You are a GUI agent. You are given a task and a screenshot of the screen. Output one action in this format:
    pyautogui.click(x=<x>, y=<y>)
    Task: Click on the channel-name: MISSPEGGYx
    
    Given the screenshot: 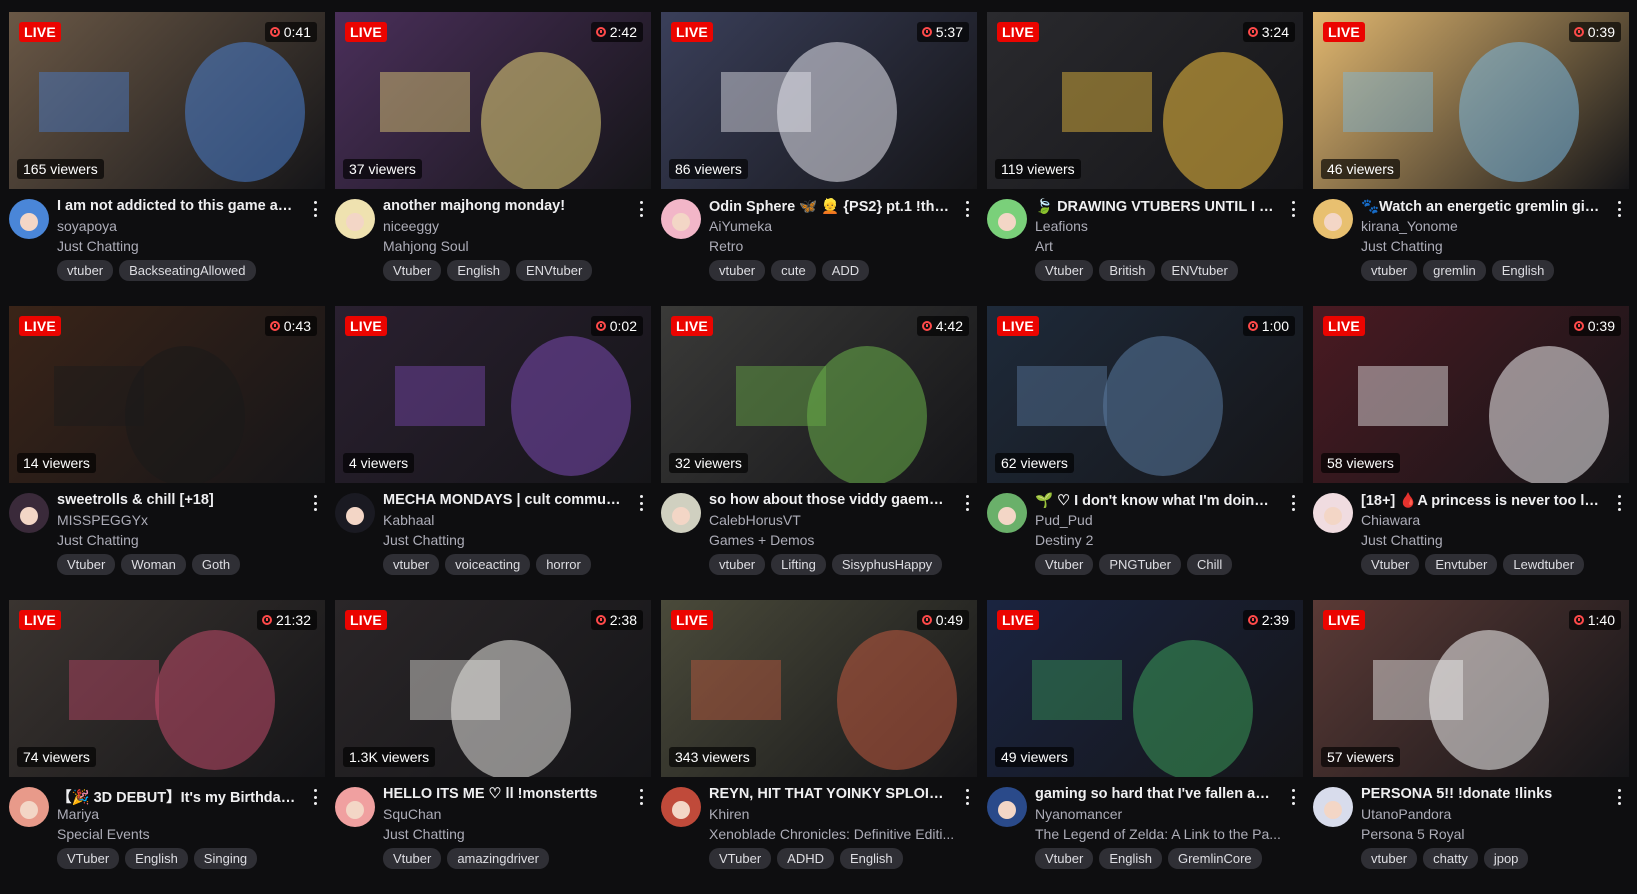 What is the action you would take?
    pyautogui.click(x=102, y=520)
    